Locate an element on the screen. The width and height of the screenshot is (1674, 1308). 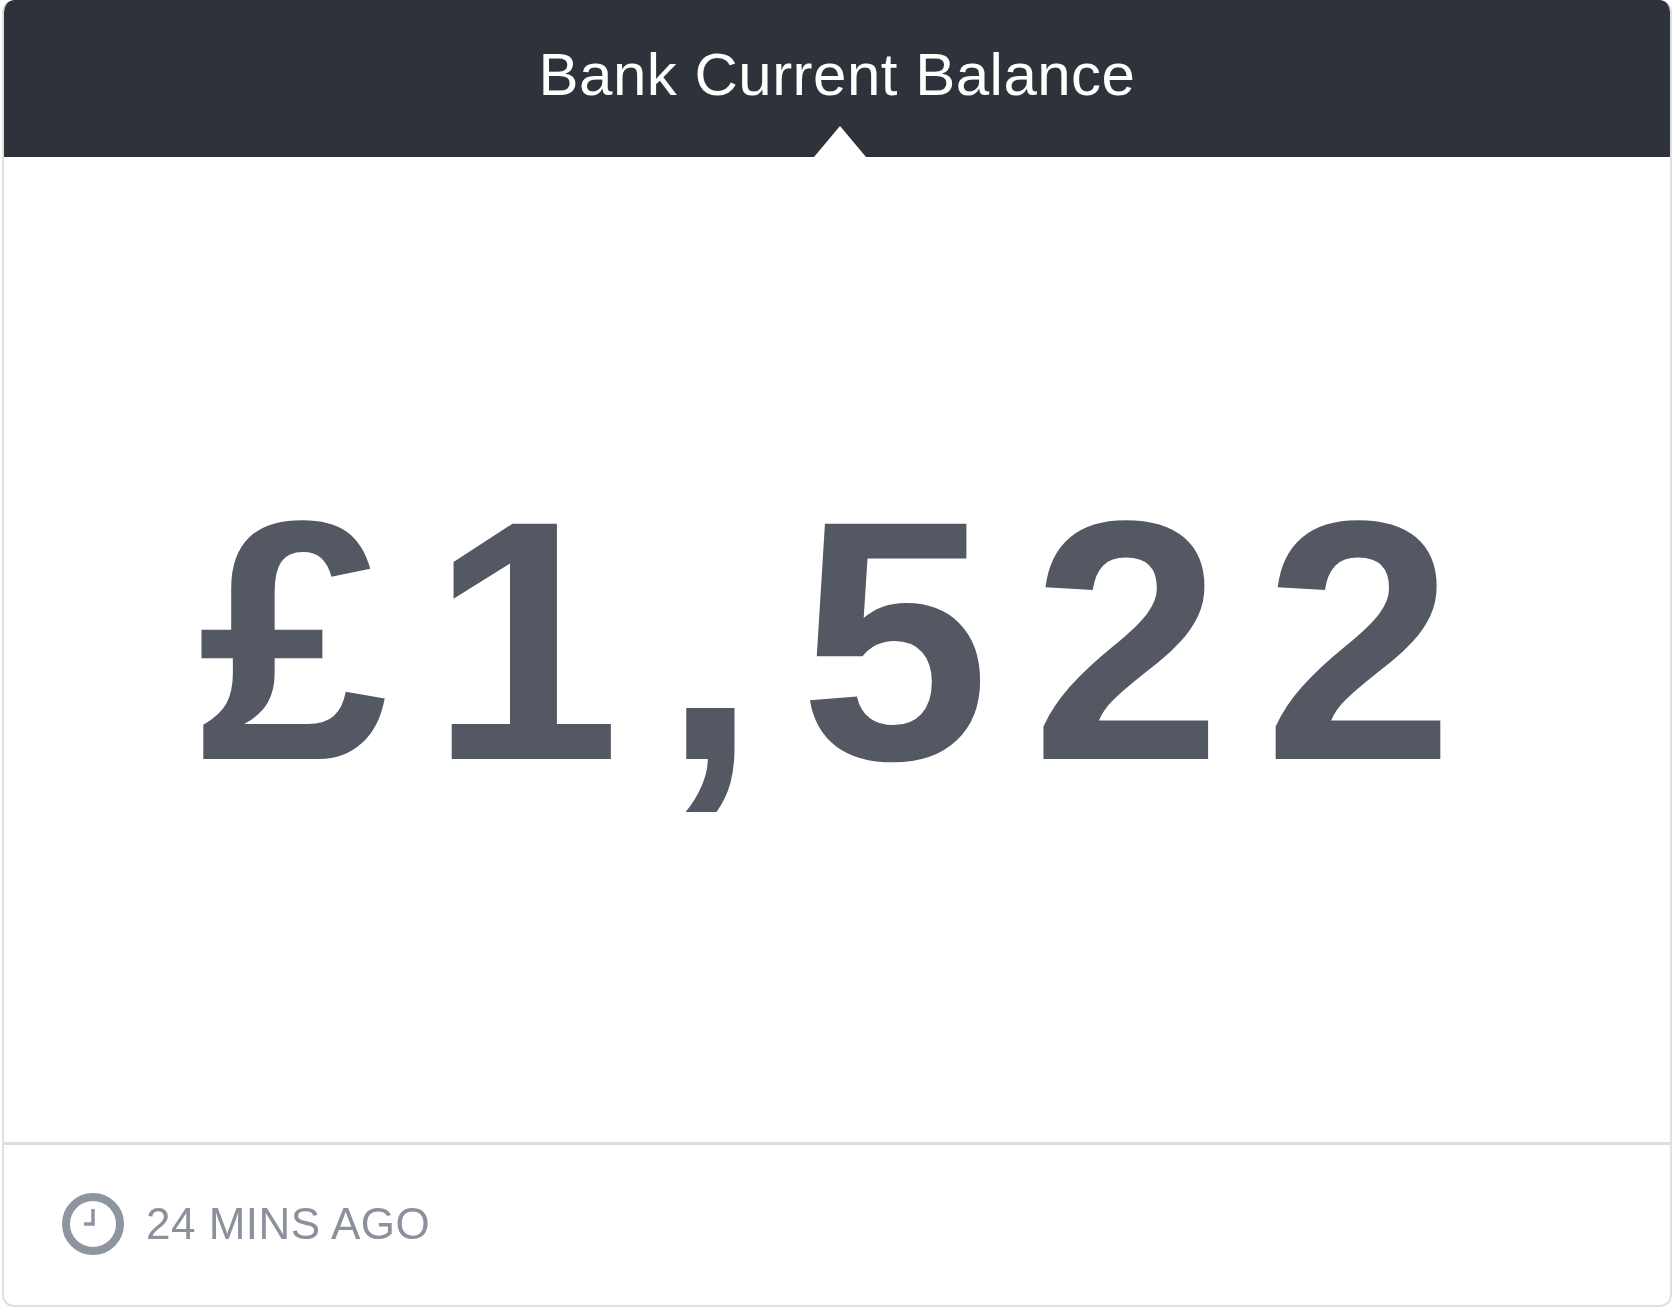
clock-icon is located at coordinates (93, 1224).